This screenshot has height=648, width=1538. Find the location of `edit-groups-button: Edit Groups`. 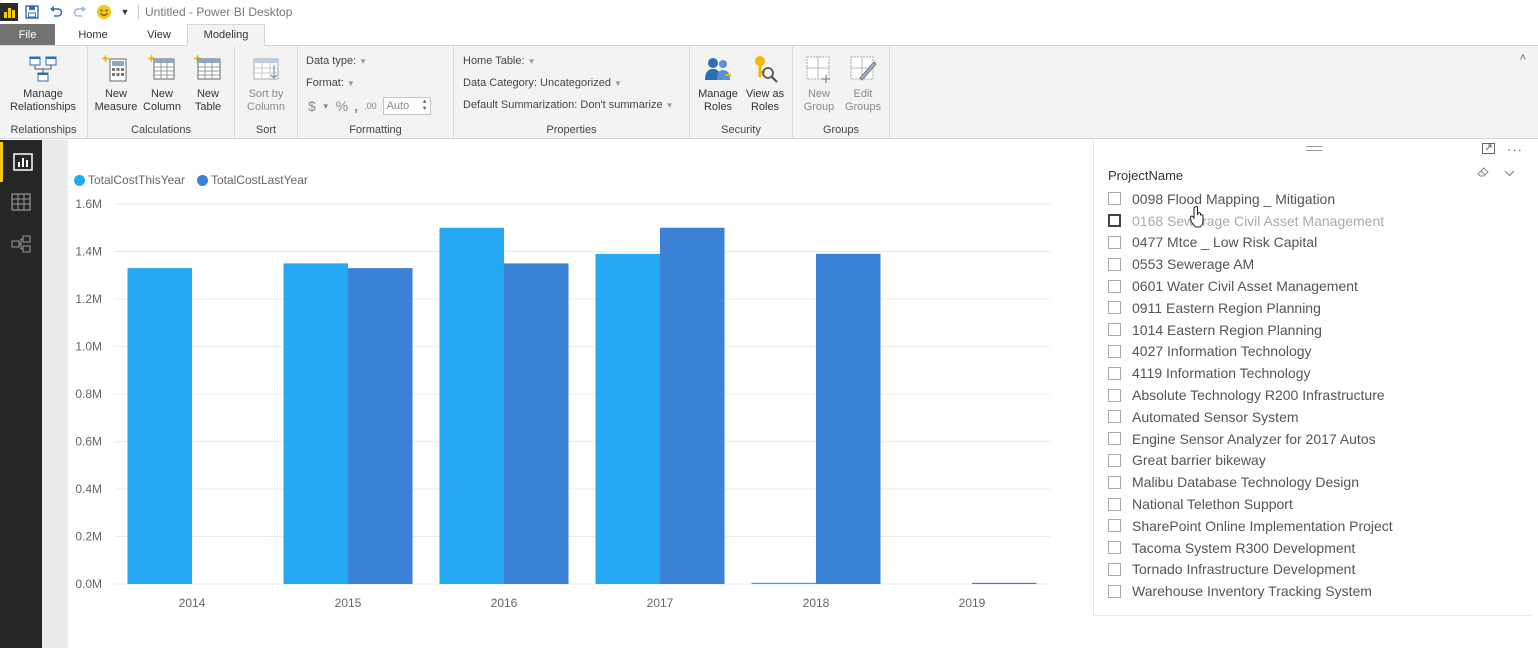

edit-groups-button: Edit Groups is located at coordinates (863, 84).